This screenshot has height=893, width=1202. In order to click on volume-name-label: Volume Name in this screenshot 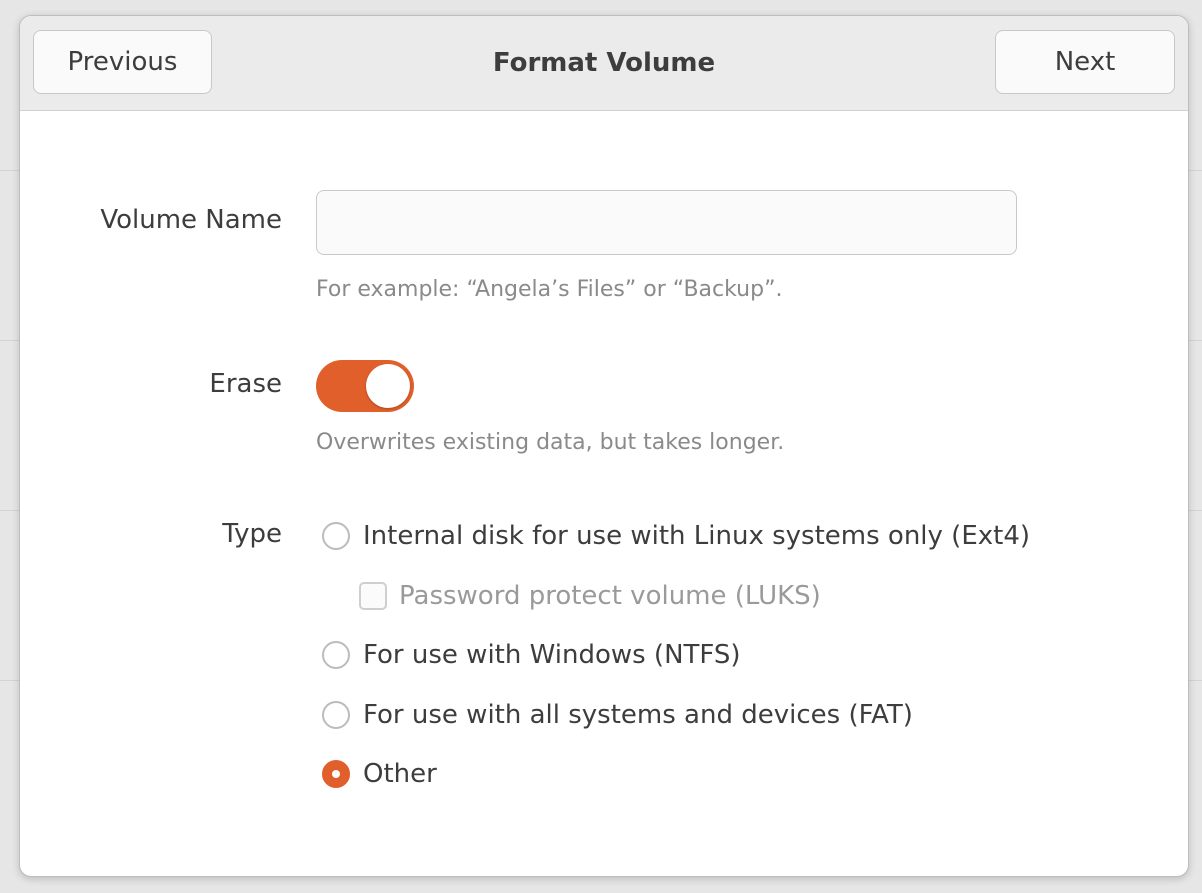, I will do `click(191, 220)`.